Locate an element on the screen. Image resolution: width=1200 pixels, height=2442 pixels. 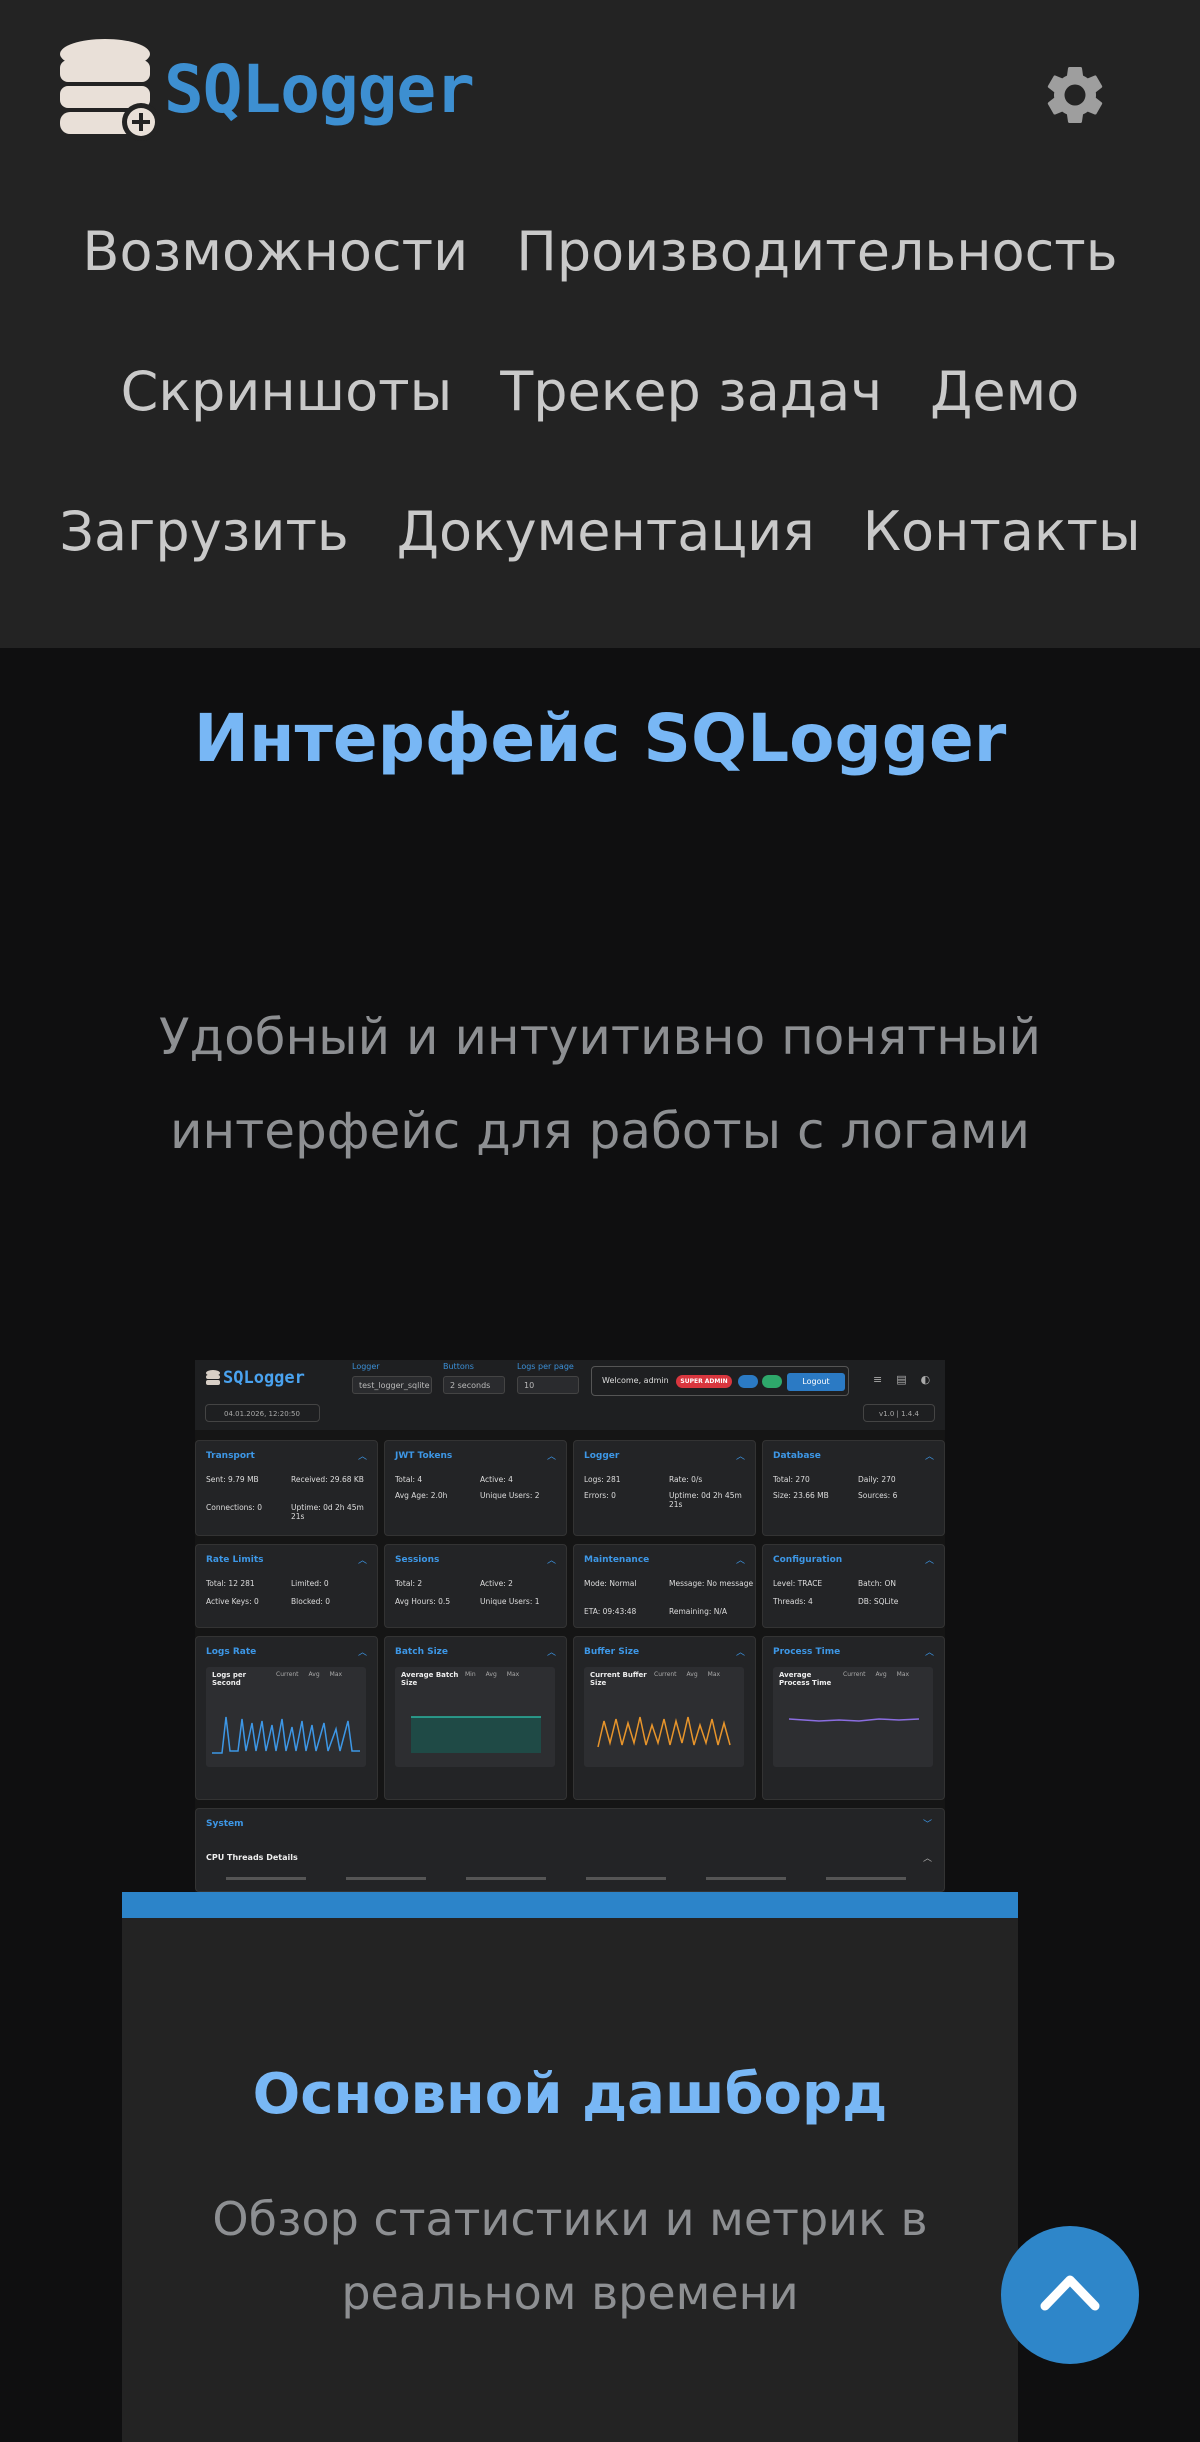
logs-rate-card: Logs Rate ︿ Logs per Second Current Avg Max is located at coordinates (286, 1718).